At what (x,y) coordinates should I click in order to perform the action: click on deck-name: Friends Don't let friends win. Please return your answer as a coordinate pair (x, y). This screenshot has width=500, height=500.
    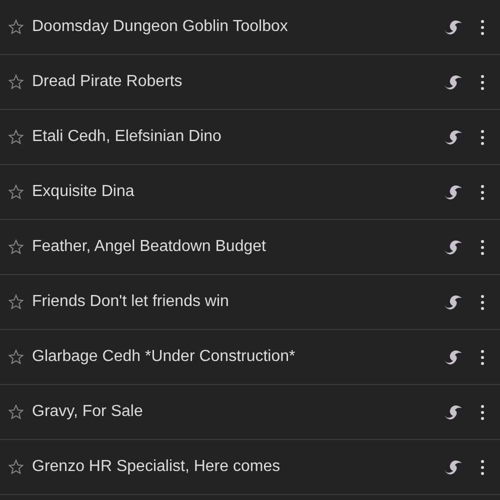
    Looking at the image, I should click on (233, 302).